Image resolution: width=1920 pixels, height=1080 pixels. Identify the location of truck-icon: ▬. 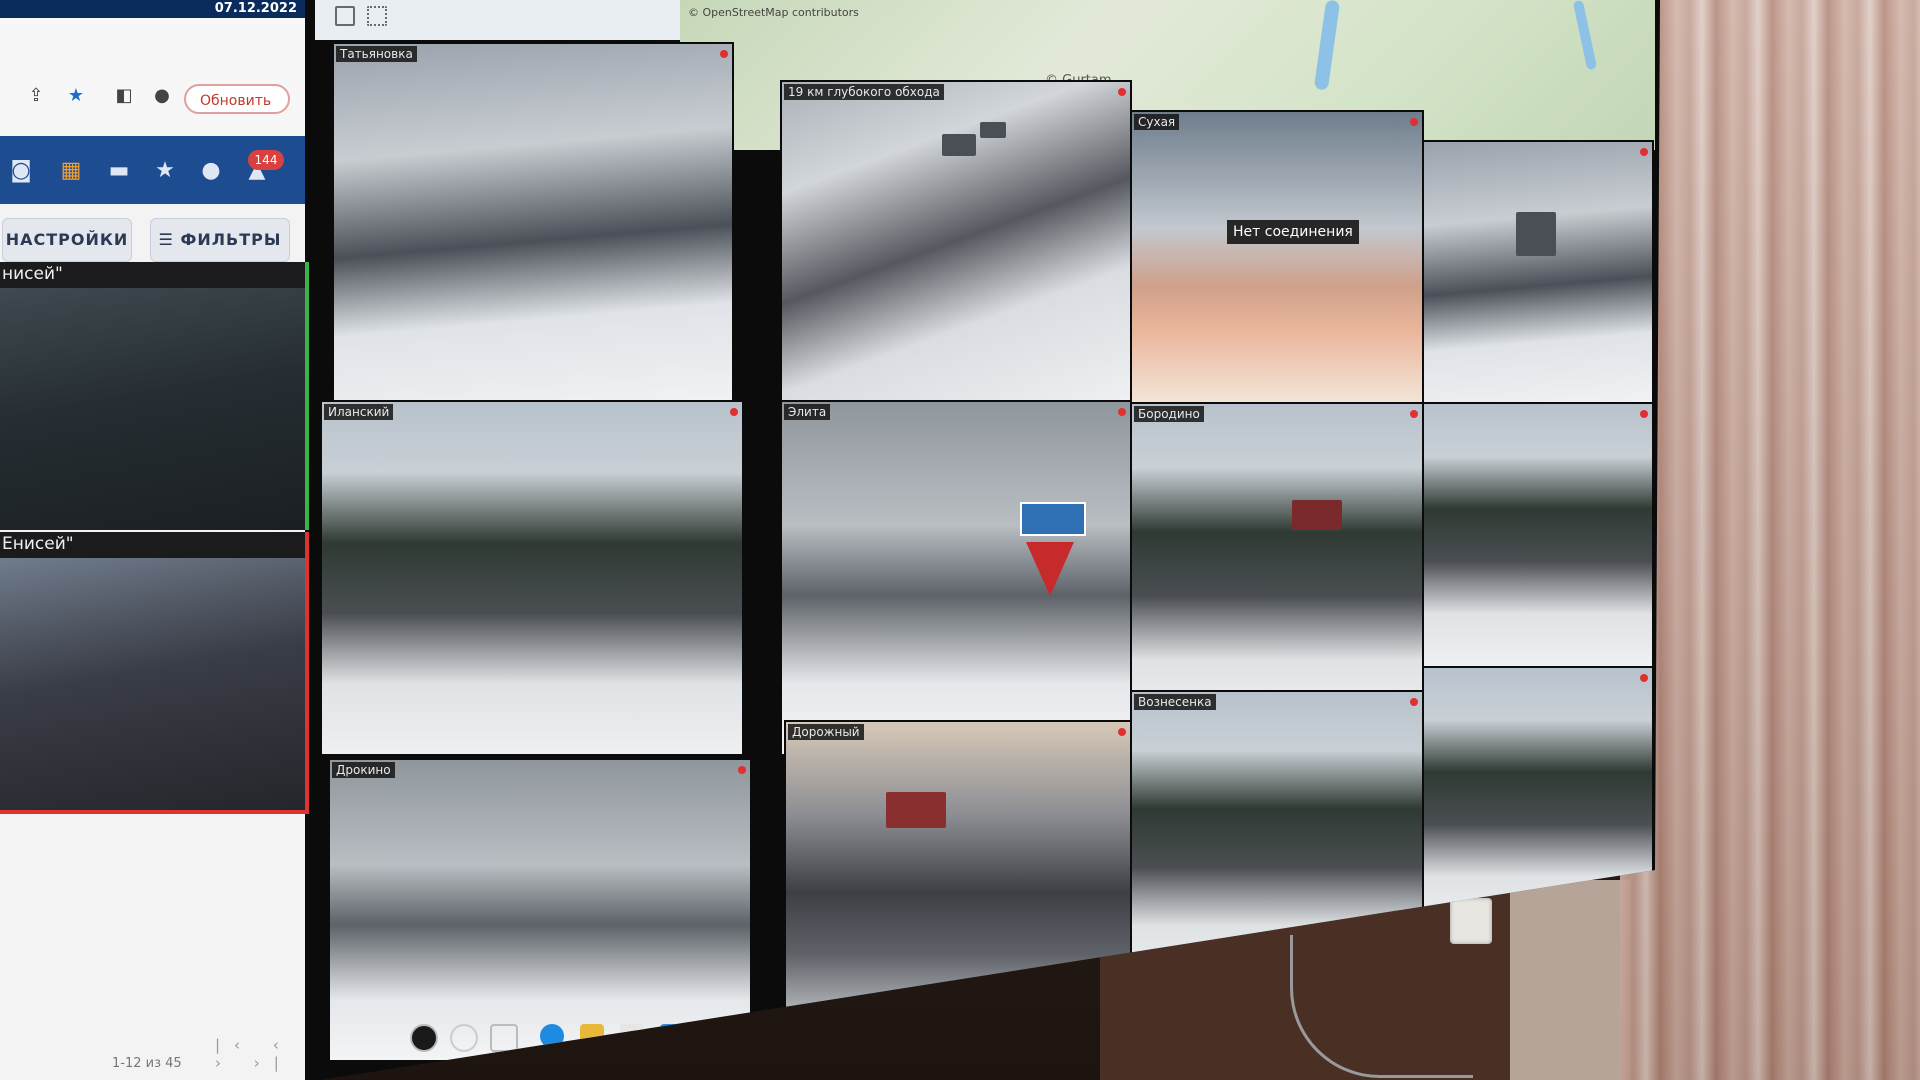
(119, 171).